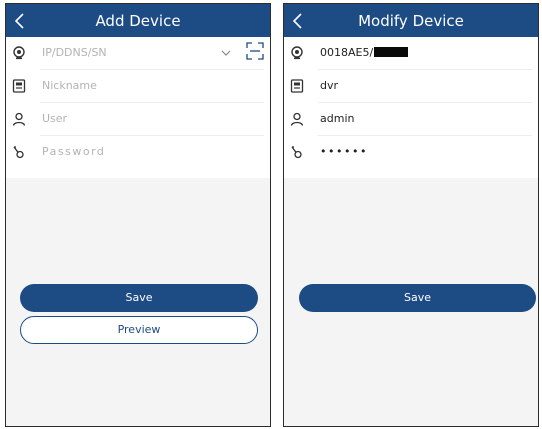 The width and height of the screenshot is (542, 429). What do you see at coordinates (74, 52) in the screenshot?
I see `address-placeholder: IP/DDNS/SN` at bounding box center [74, 52].